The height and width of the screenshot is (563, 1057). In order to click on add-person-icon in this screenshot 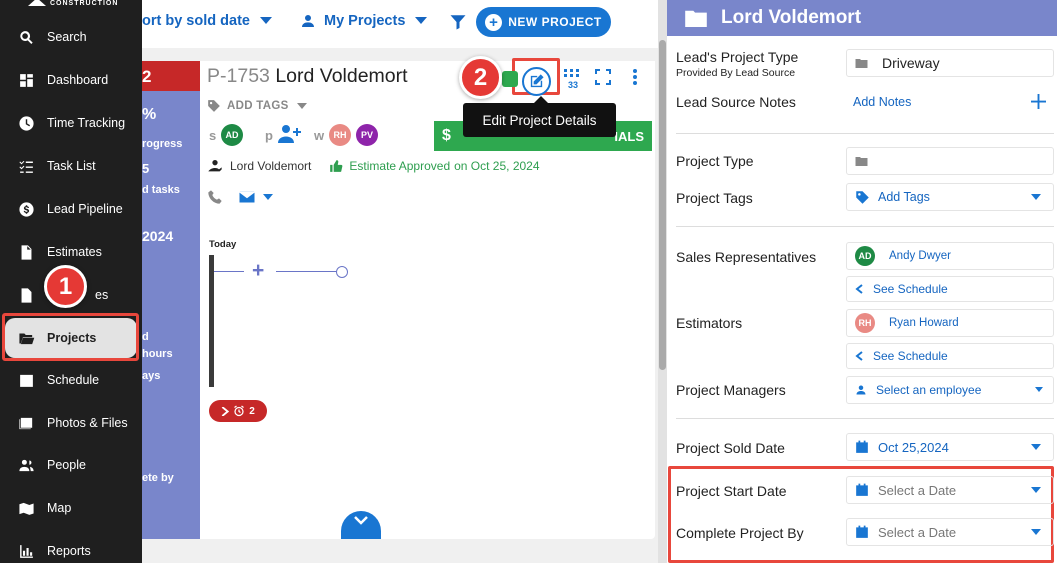, I will do `click(289, 134)`.